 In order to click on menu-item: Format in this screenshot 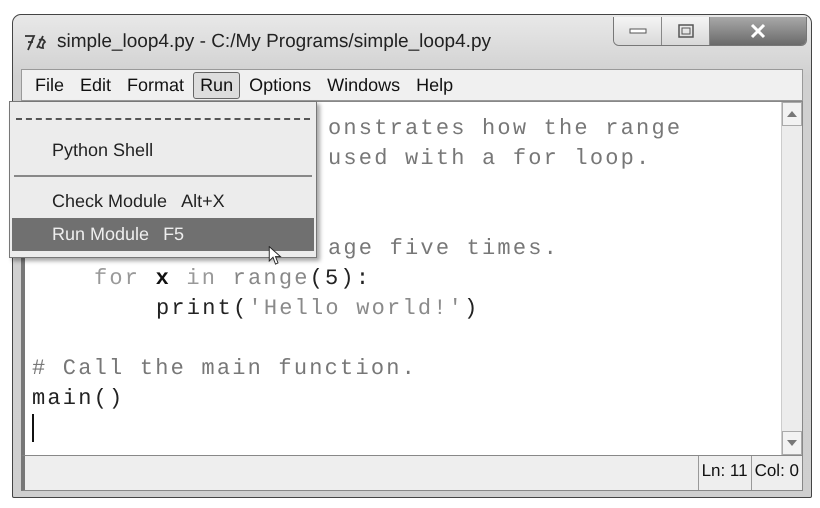, I will do `click(156, 85)`.